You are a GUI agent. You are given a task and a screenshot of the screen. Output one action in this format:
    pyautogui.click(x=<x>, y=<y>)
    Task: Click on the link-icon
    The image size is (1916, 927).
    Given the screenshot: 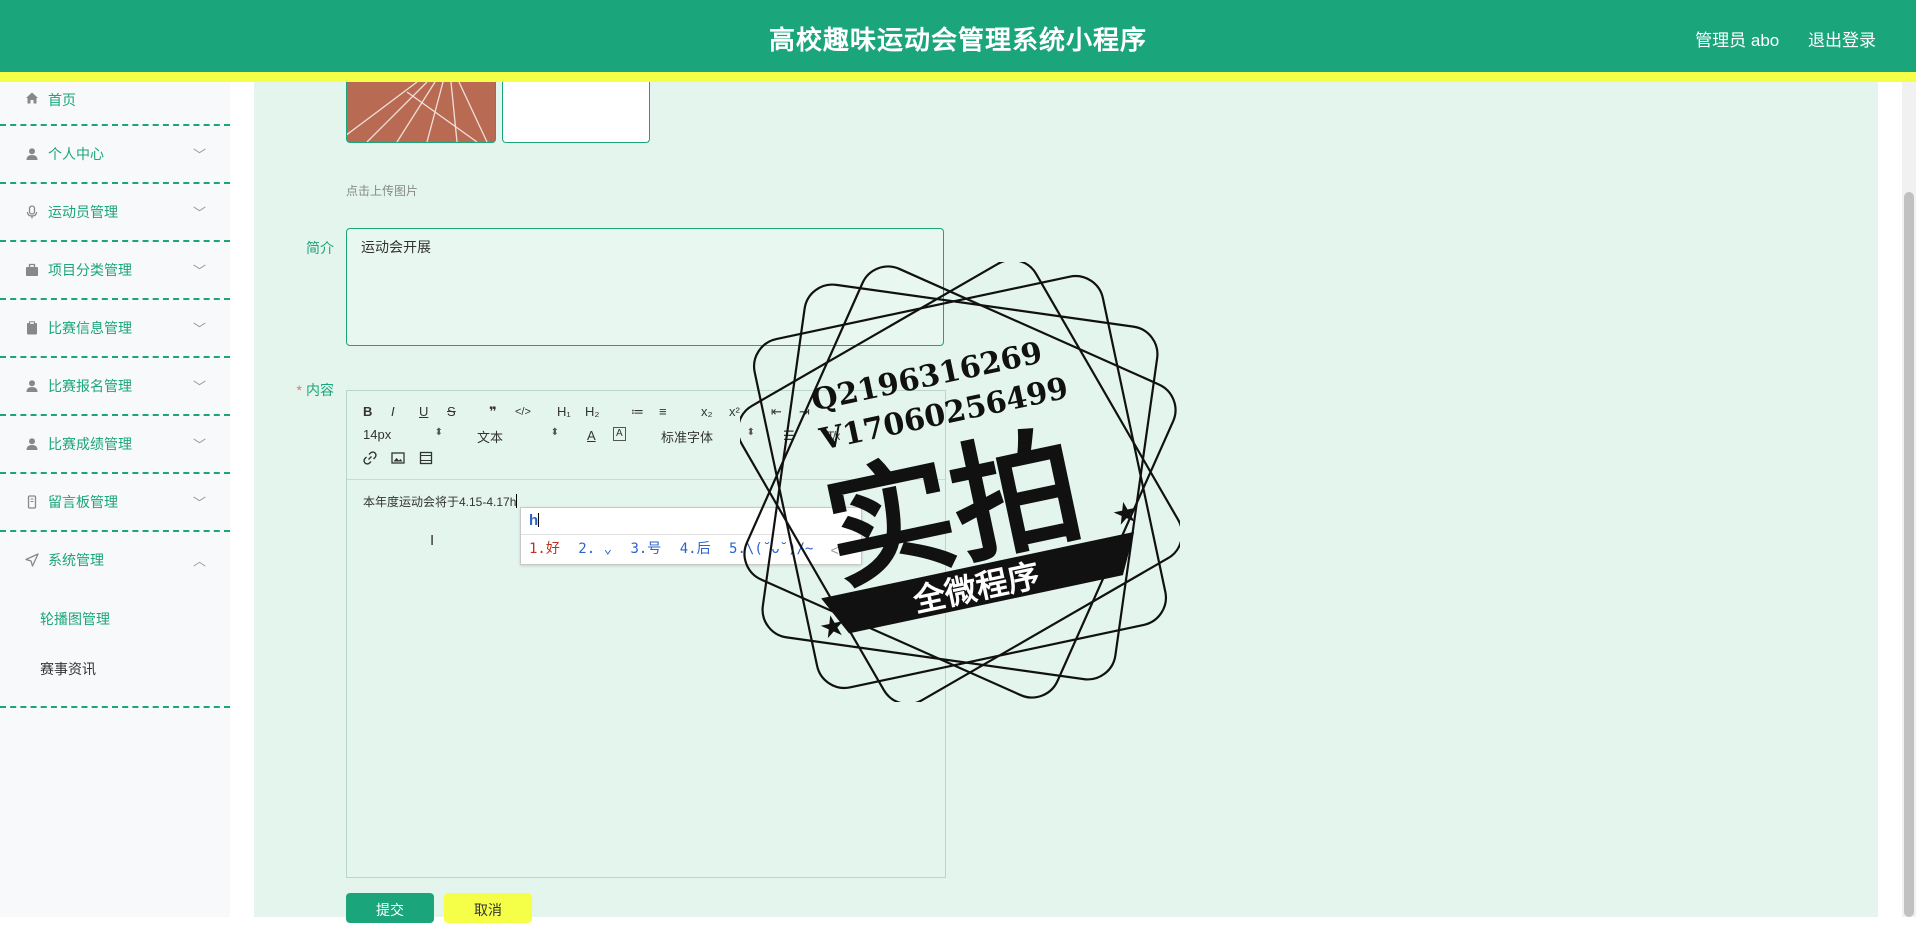 What is the action you would take?
    pyautogui.click(x=370, y=460)
    